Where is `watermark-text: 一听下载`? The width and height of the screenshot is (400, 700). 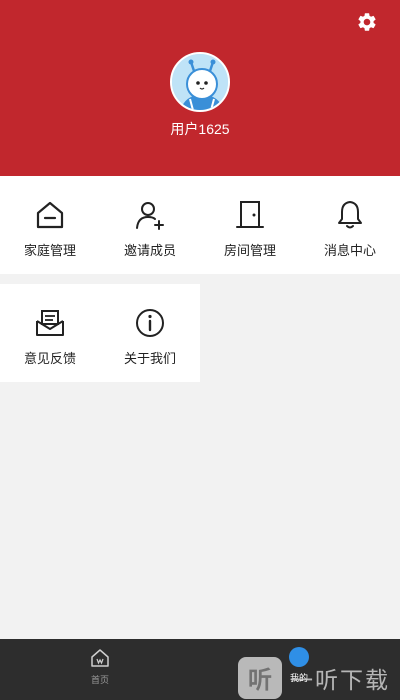 watermark-text: 一听下载 is located at coordinates (340, 679).